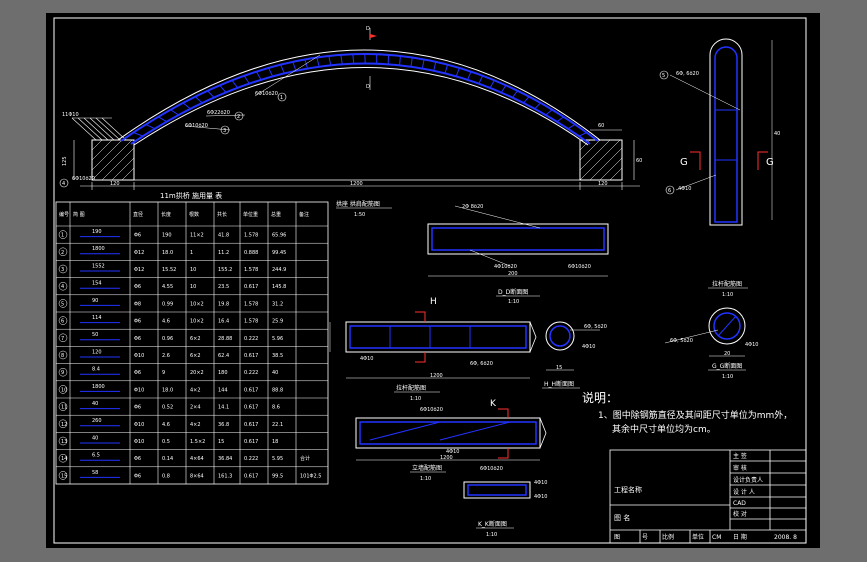 The height and width of the screenshot is (562, 867). Describe the element at coordinates (695, 415) in the screenshot. I see `notes-line-1: 1、图中除钢筋直径及其间距尺寸单位为mm外，` at that location.